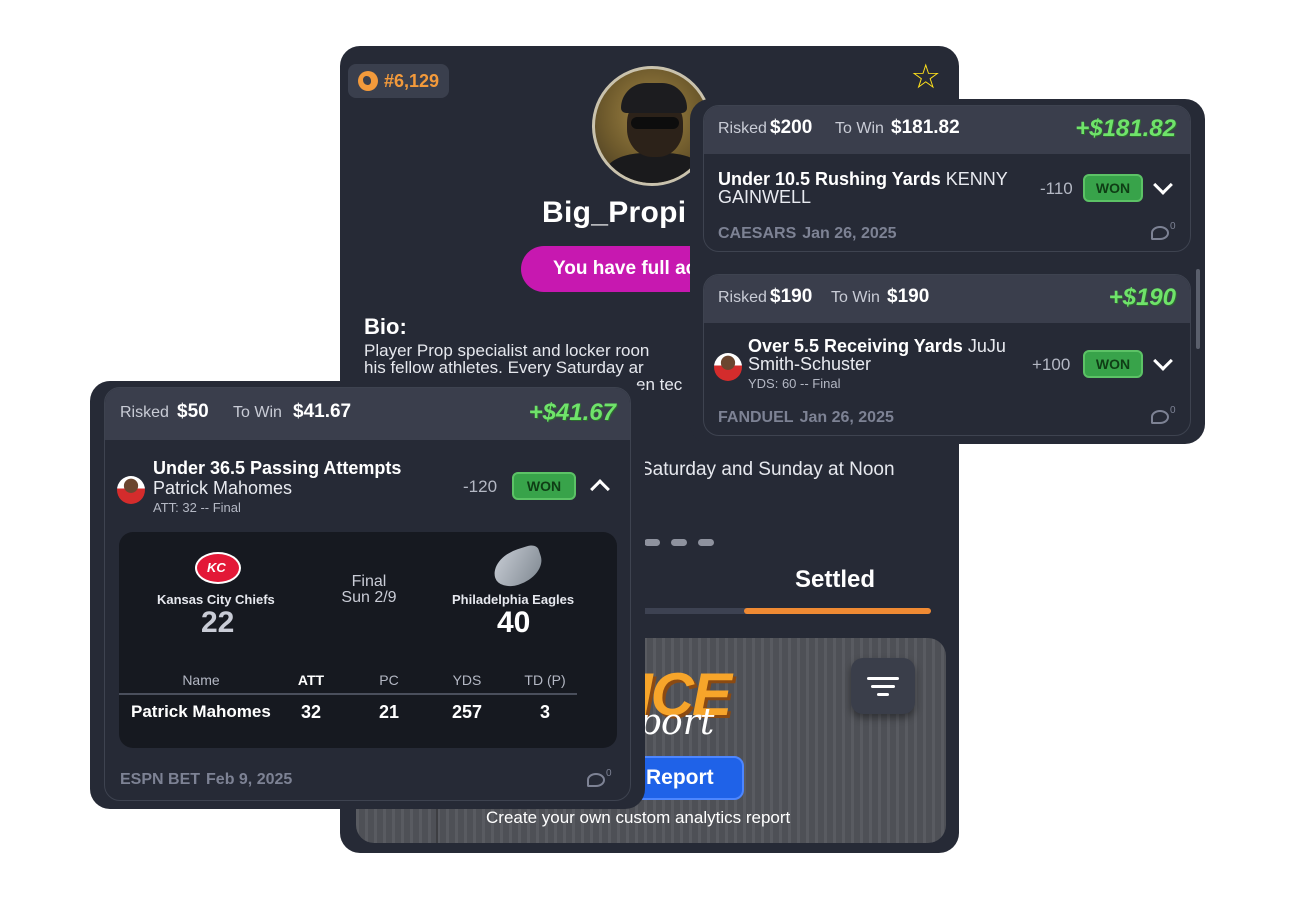 This screenshot has height=899, width=1295. What do you see at coordinates (829, 179) in the screenshot?
I see `bet-market: Under 10.5 Rushing Yards` at bounding box center [829, 179].